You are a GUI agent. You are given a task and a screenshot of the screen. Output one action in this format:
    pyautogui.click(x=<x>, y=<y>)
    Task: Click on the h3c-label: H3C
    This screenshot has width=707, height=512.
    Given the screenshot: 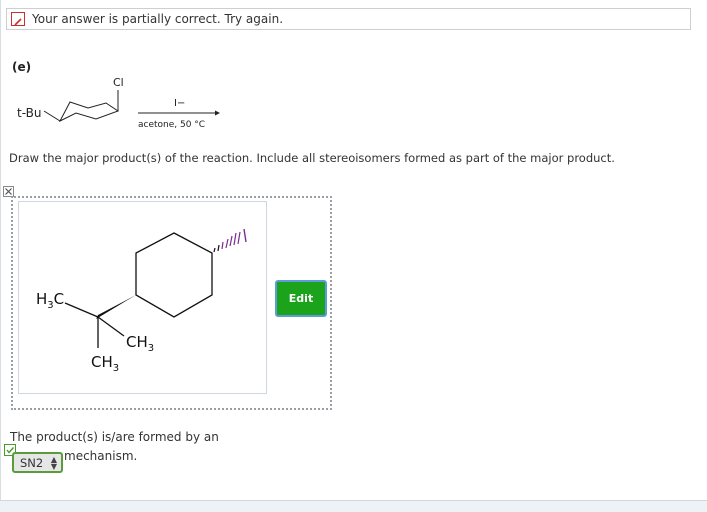 What is the action you would take?
    pyautogui.click(x=50, y=300)
    